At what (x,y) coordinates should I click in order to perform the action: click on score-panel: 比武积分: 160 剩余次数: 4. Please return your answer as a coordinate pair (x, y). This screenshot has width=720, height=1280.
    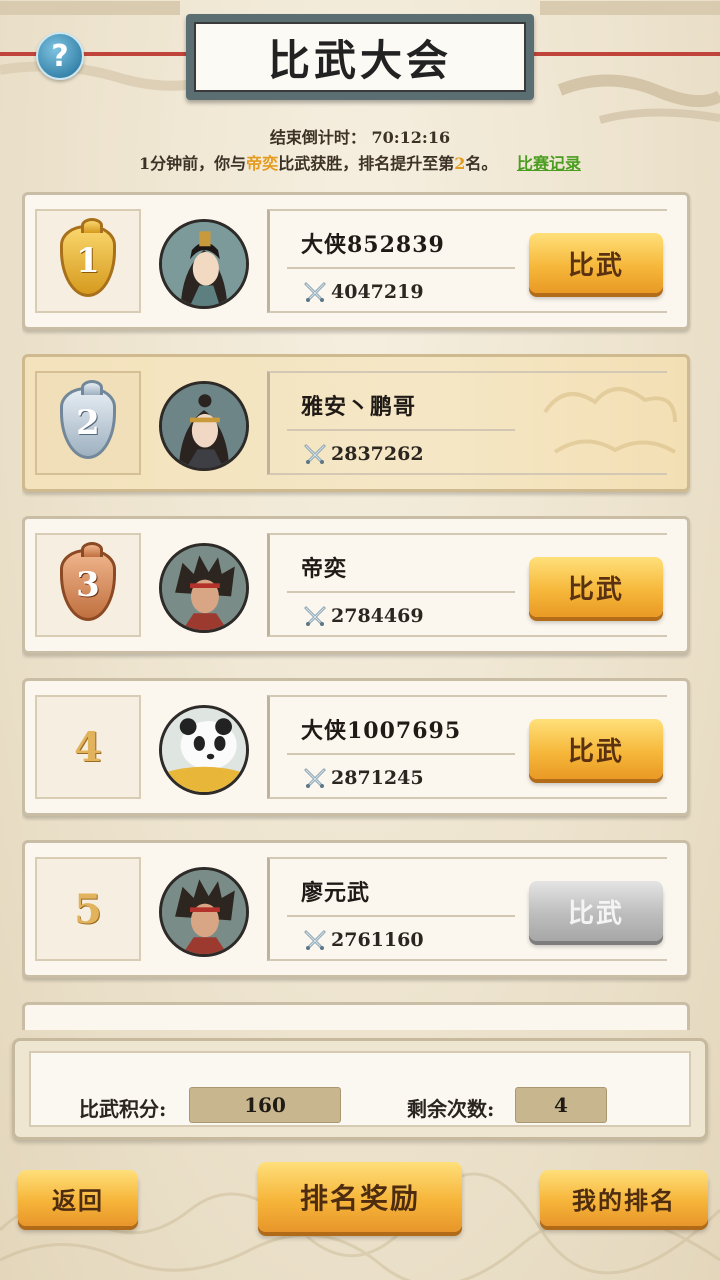
    Looking at the image, I should click on (360, 1089).